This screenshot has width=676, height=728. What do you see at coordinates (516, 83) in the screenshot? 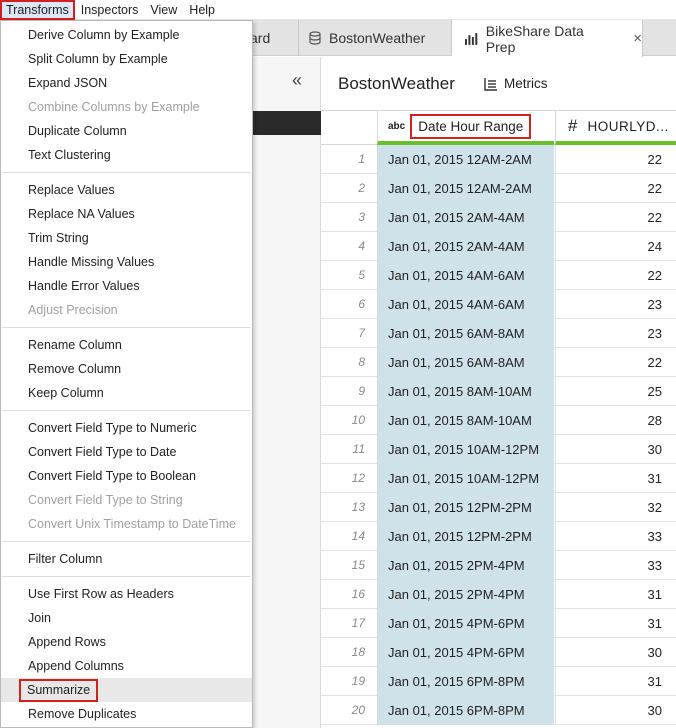
I see `metrics-button: Metrics` at bounding box center [516, 83].